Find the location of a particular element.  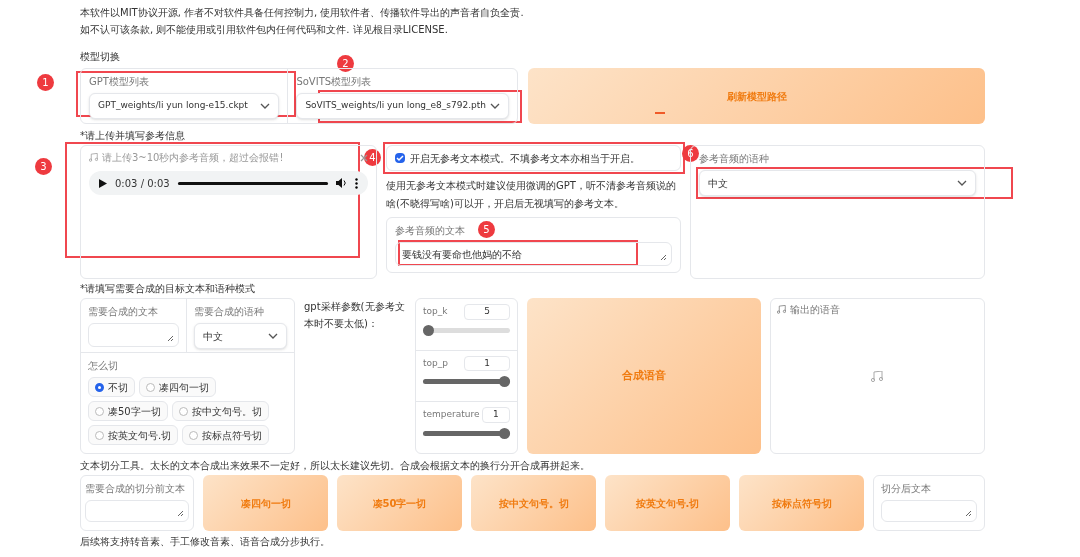

annotation-badge: 3 is located at coordinates (43, 166).